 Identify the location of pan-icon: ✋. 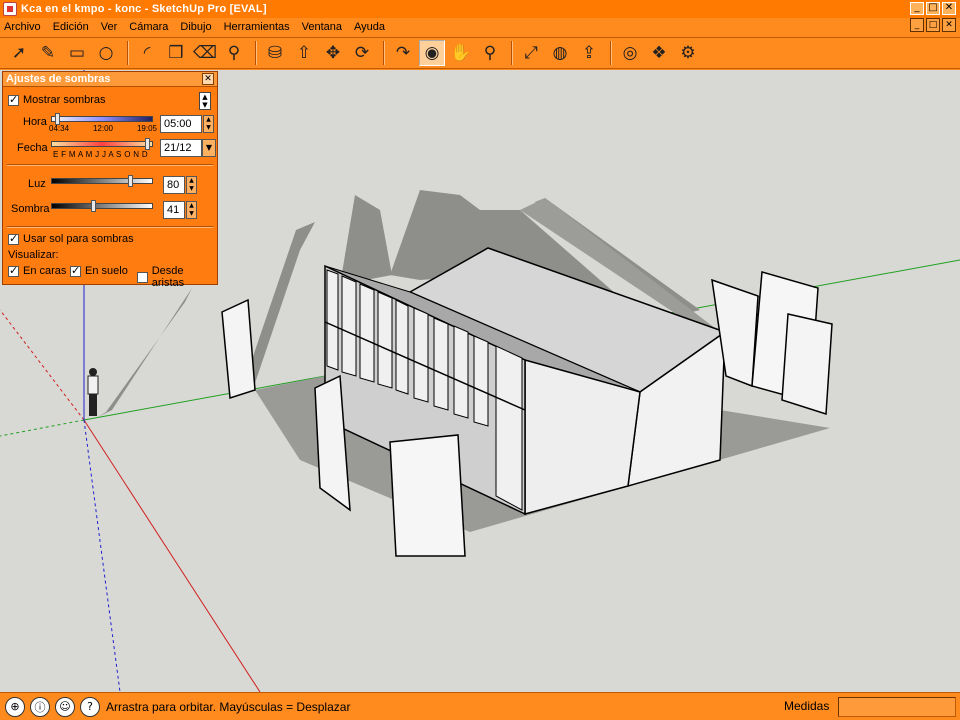
(461, 53).